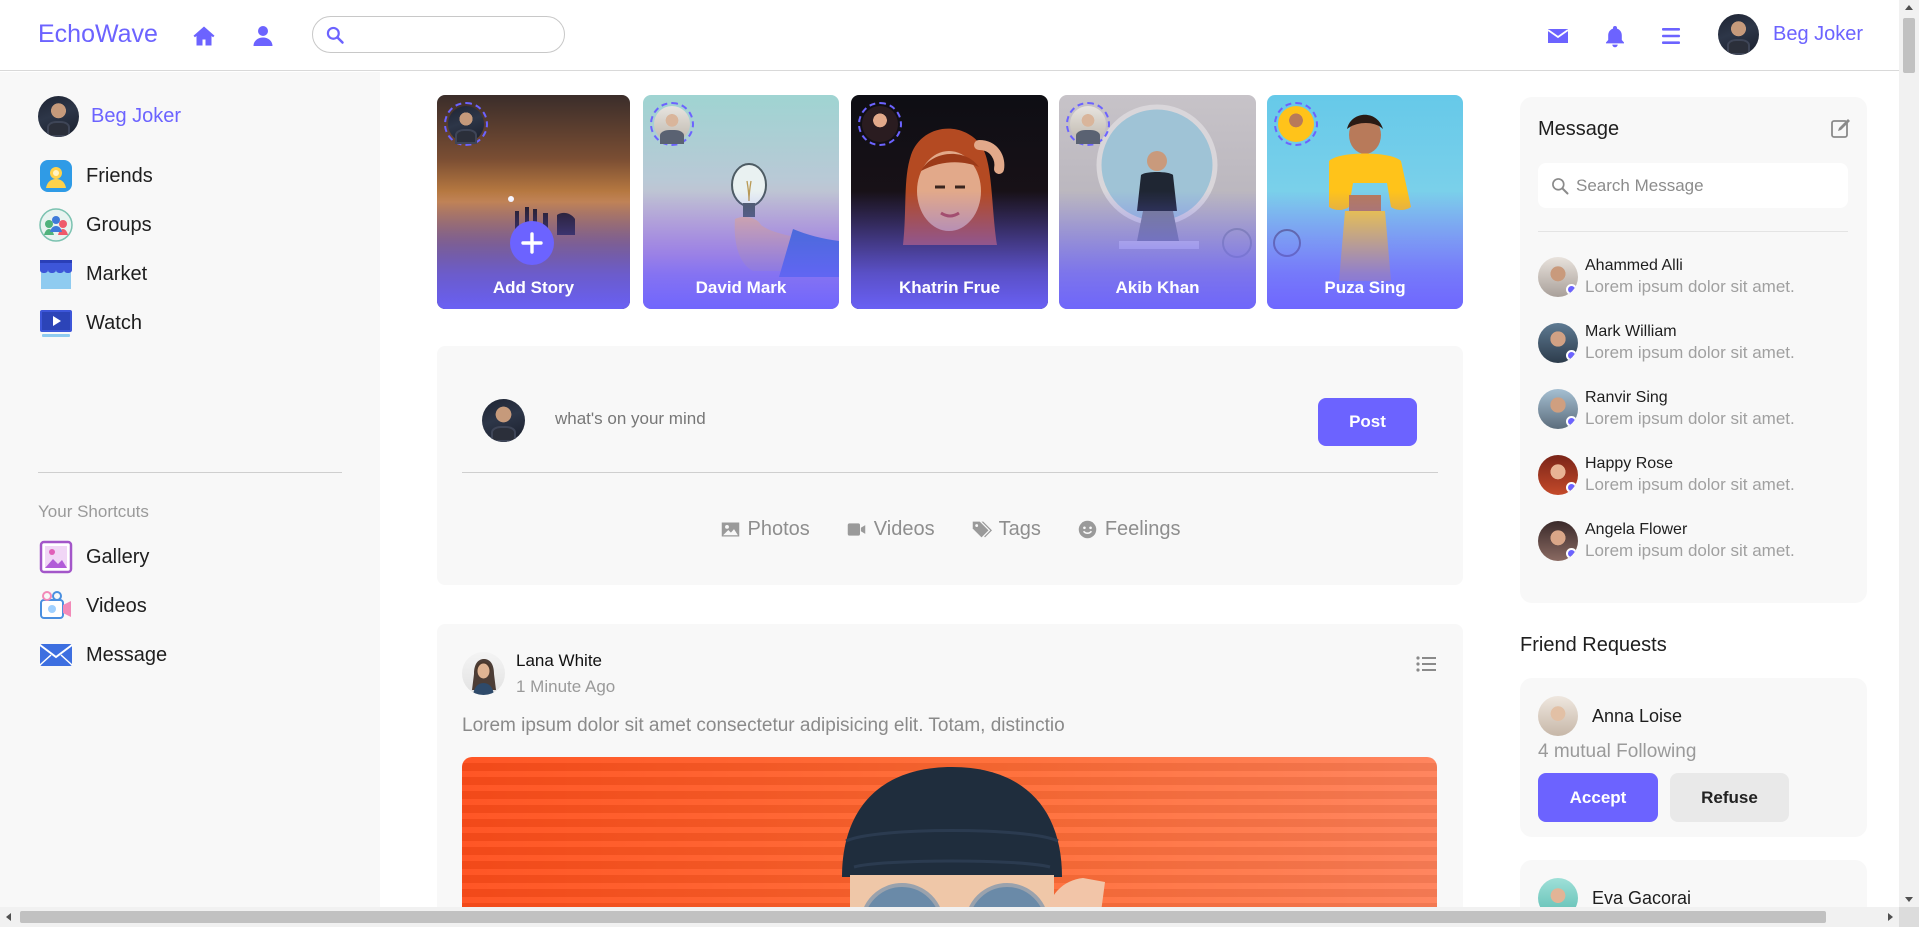  Describe the element at coordinates (566, 686) in the screenshot. I see `post-time: 1 Minute Ago` at that location.